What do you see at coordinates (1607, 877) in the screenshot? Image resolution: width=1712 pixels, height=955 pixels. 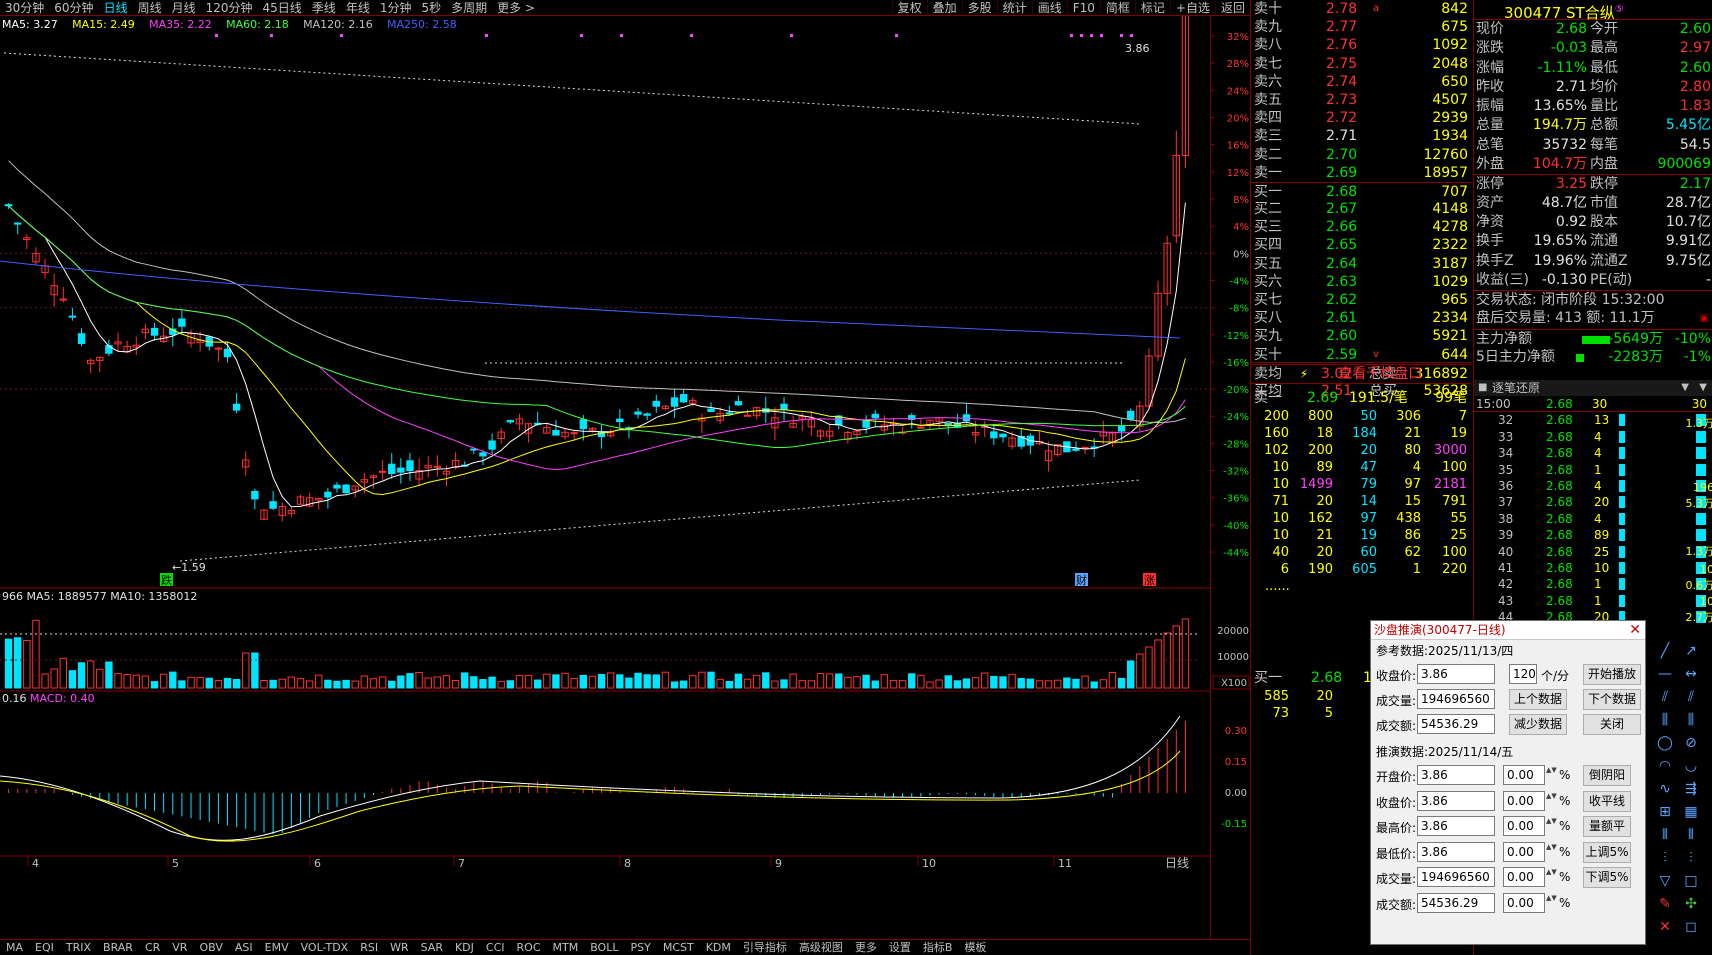 I see `sim-action-button: 下调5%` at bounding box center [1607, 877].